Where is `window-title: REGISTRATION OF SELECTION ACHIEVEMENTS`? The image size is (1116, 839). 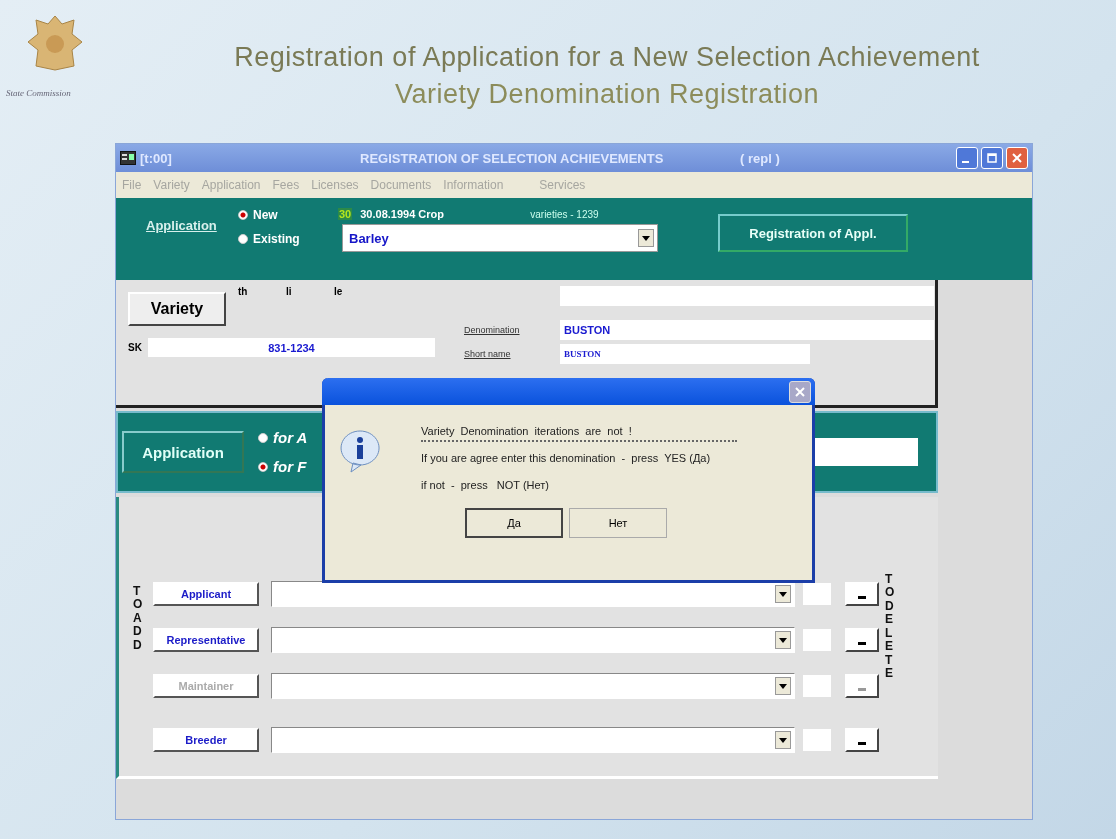 window-title: REGISTRATION OF SELECTION ACHIEVEMENTS is located at coordinates (512, 158).